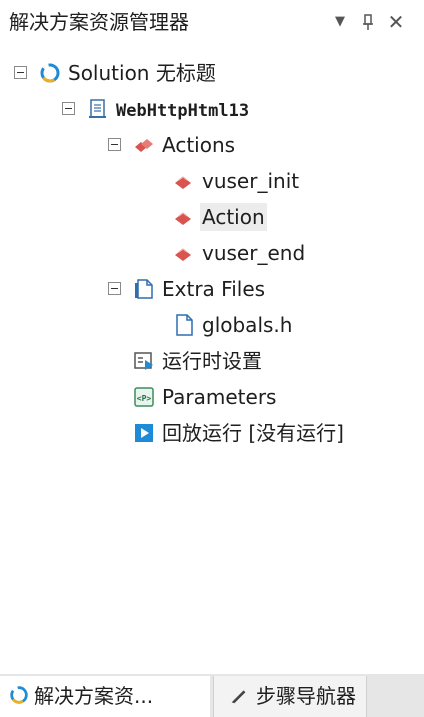 The height and width of the screenshot is (717, 424). I want to click on tree-node-actions: Actions, so click(212, 146).